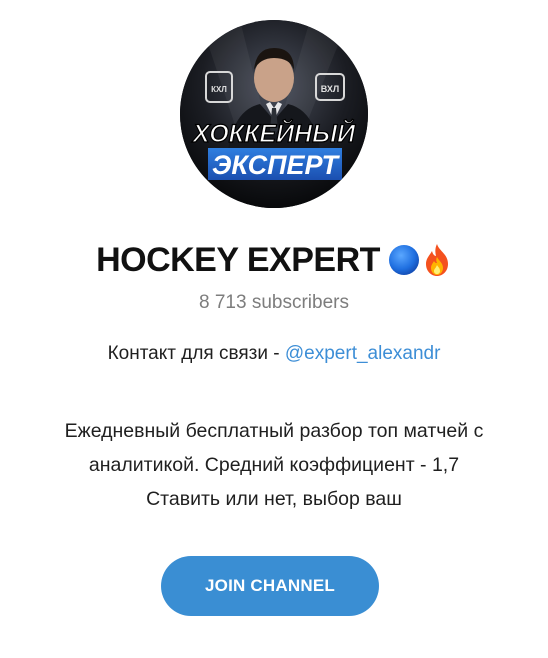 This screenshot has width=548, height=658. I want to click on svg-text: КХЛ, so click(219, 89).